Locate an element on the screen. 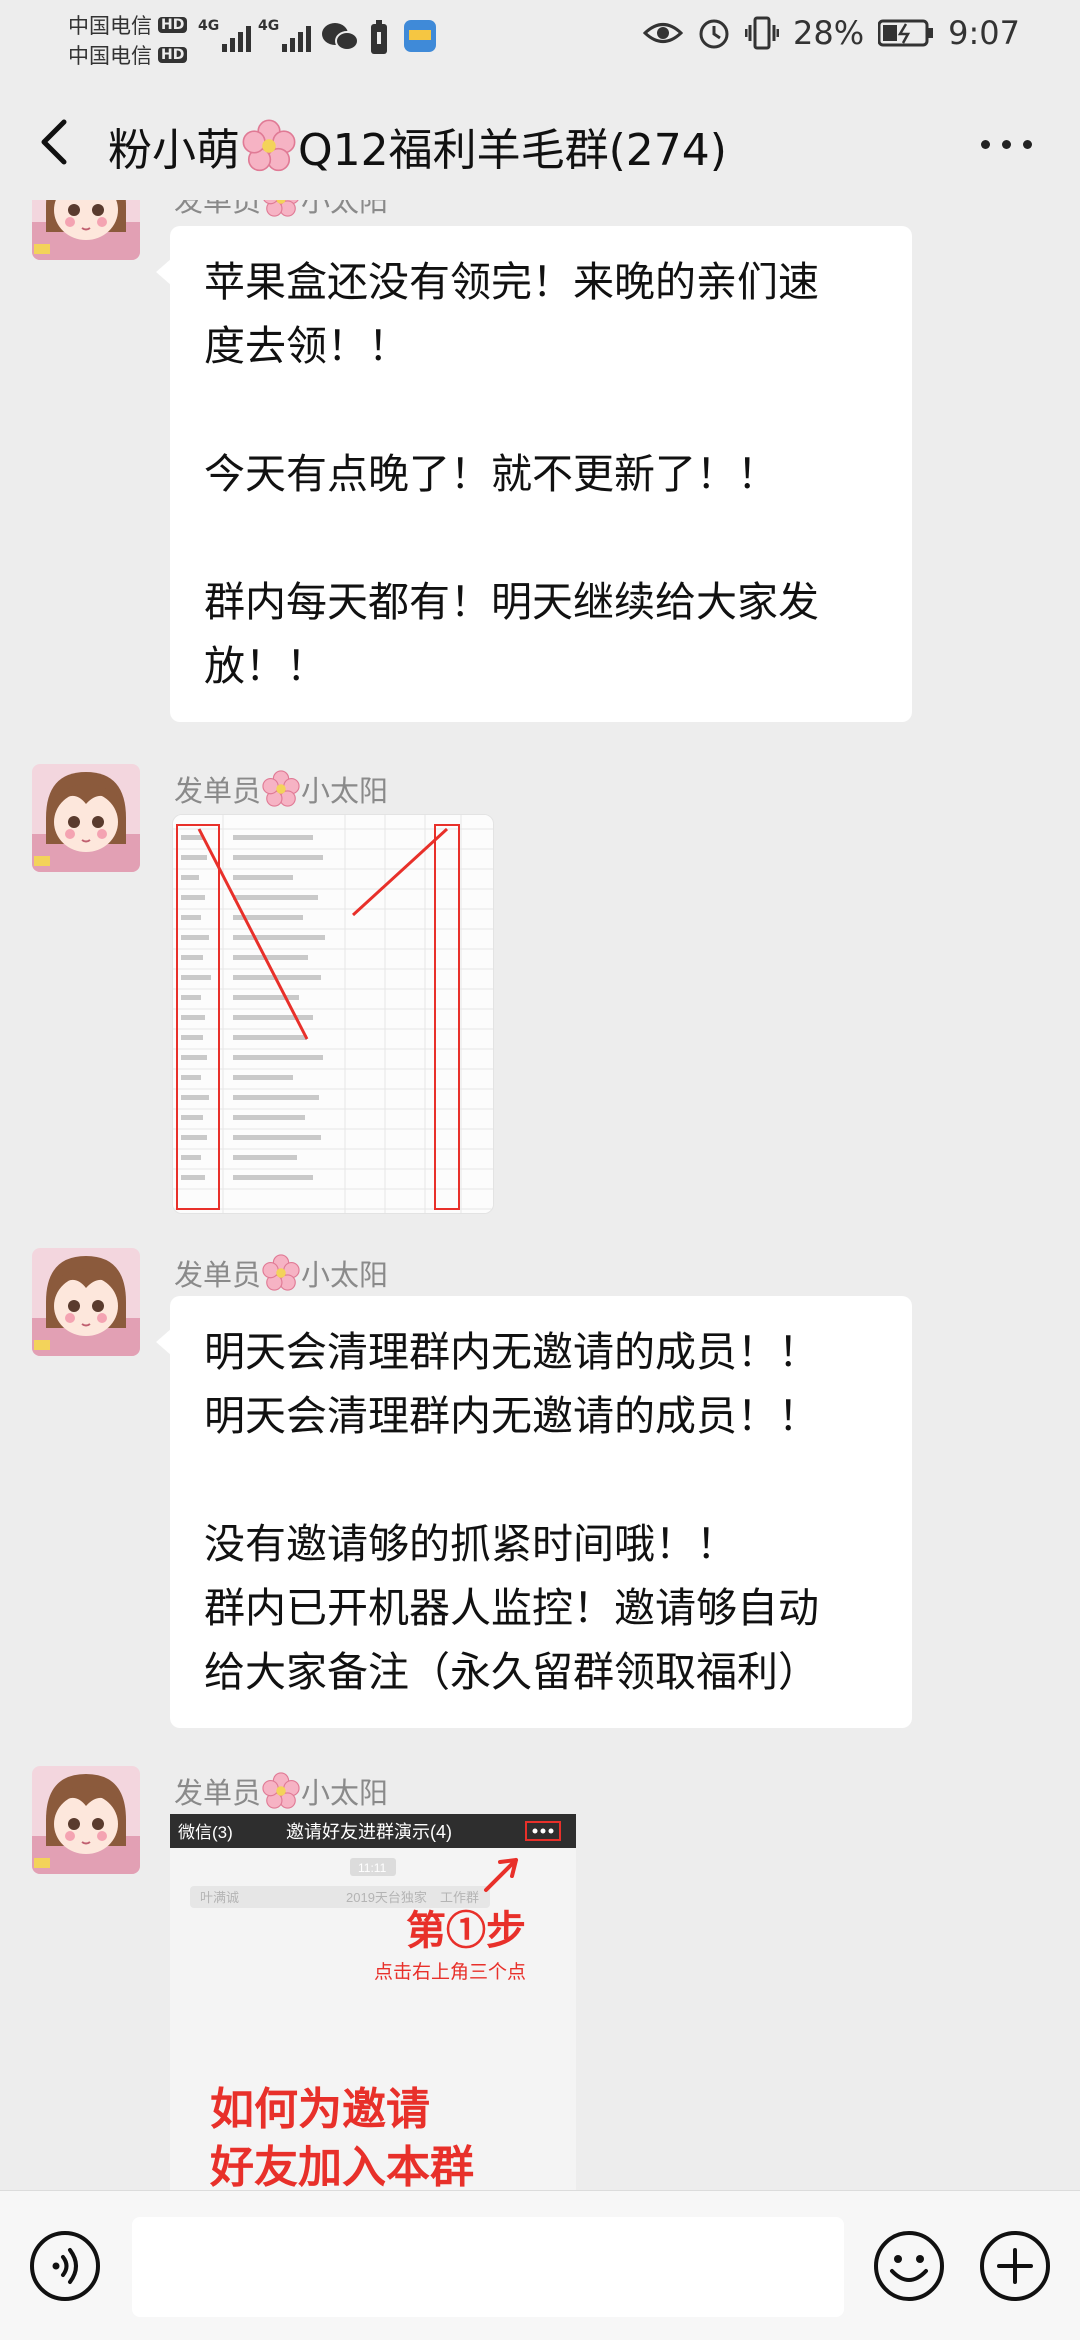 This screenshot has width=1080, height=2340. emoji-icon is located at coordinates (909, 2266).